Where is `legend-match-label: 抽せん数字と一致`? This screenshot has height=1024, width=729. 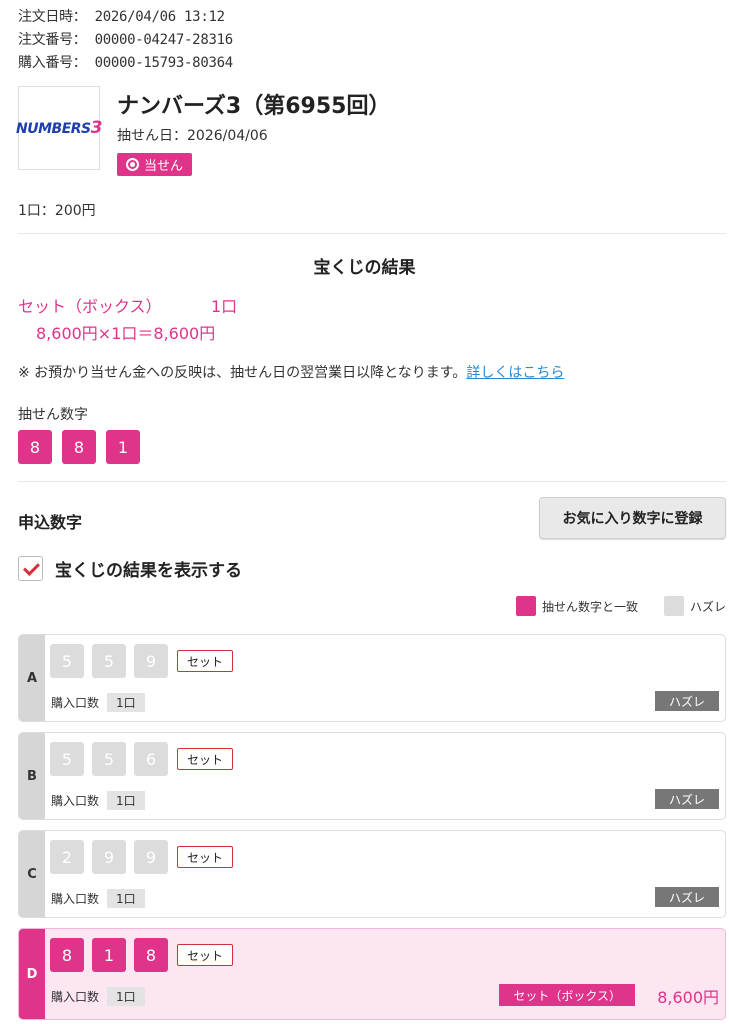
legend-match-label: 抽せん数字と一致 is located at coordinates (589, 606).